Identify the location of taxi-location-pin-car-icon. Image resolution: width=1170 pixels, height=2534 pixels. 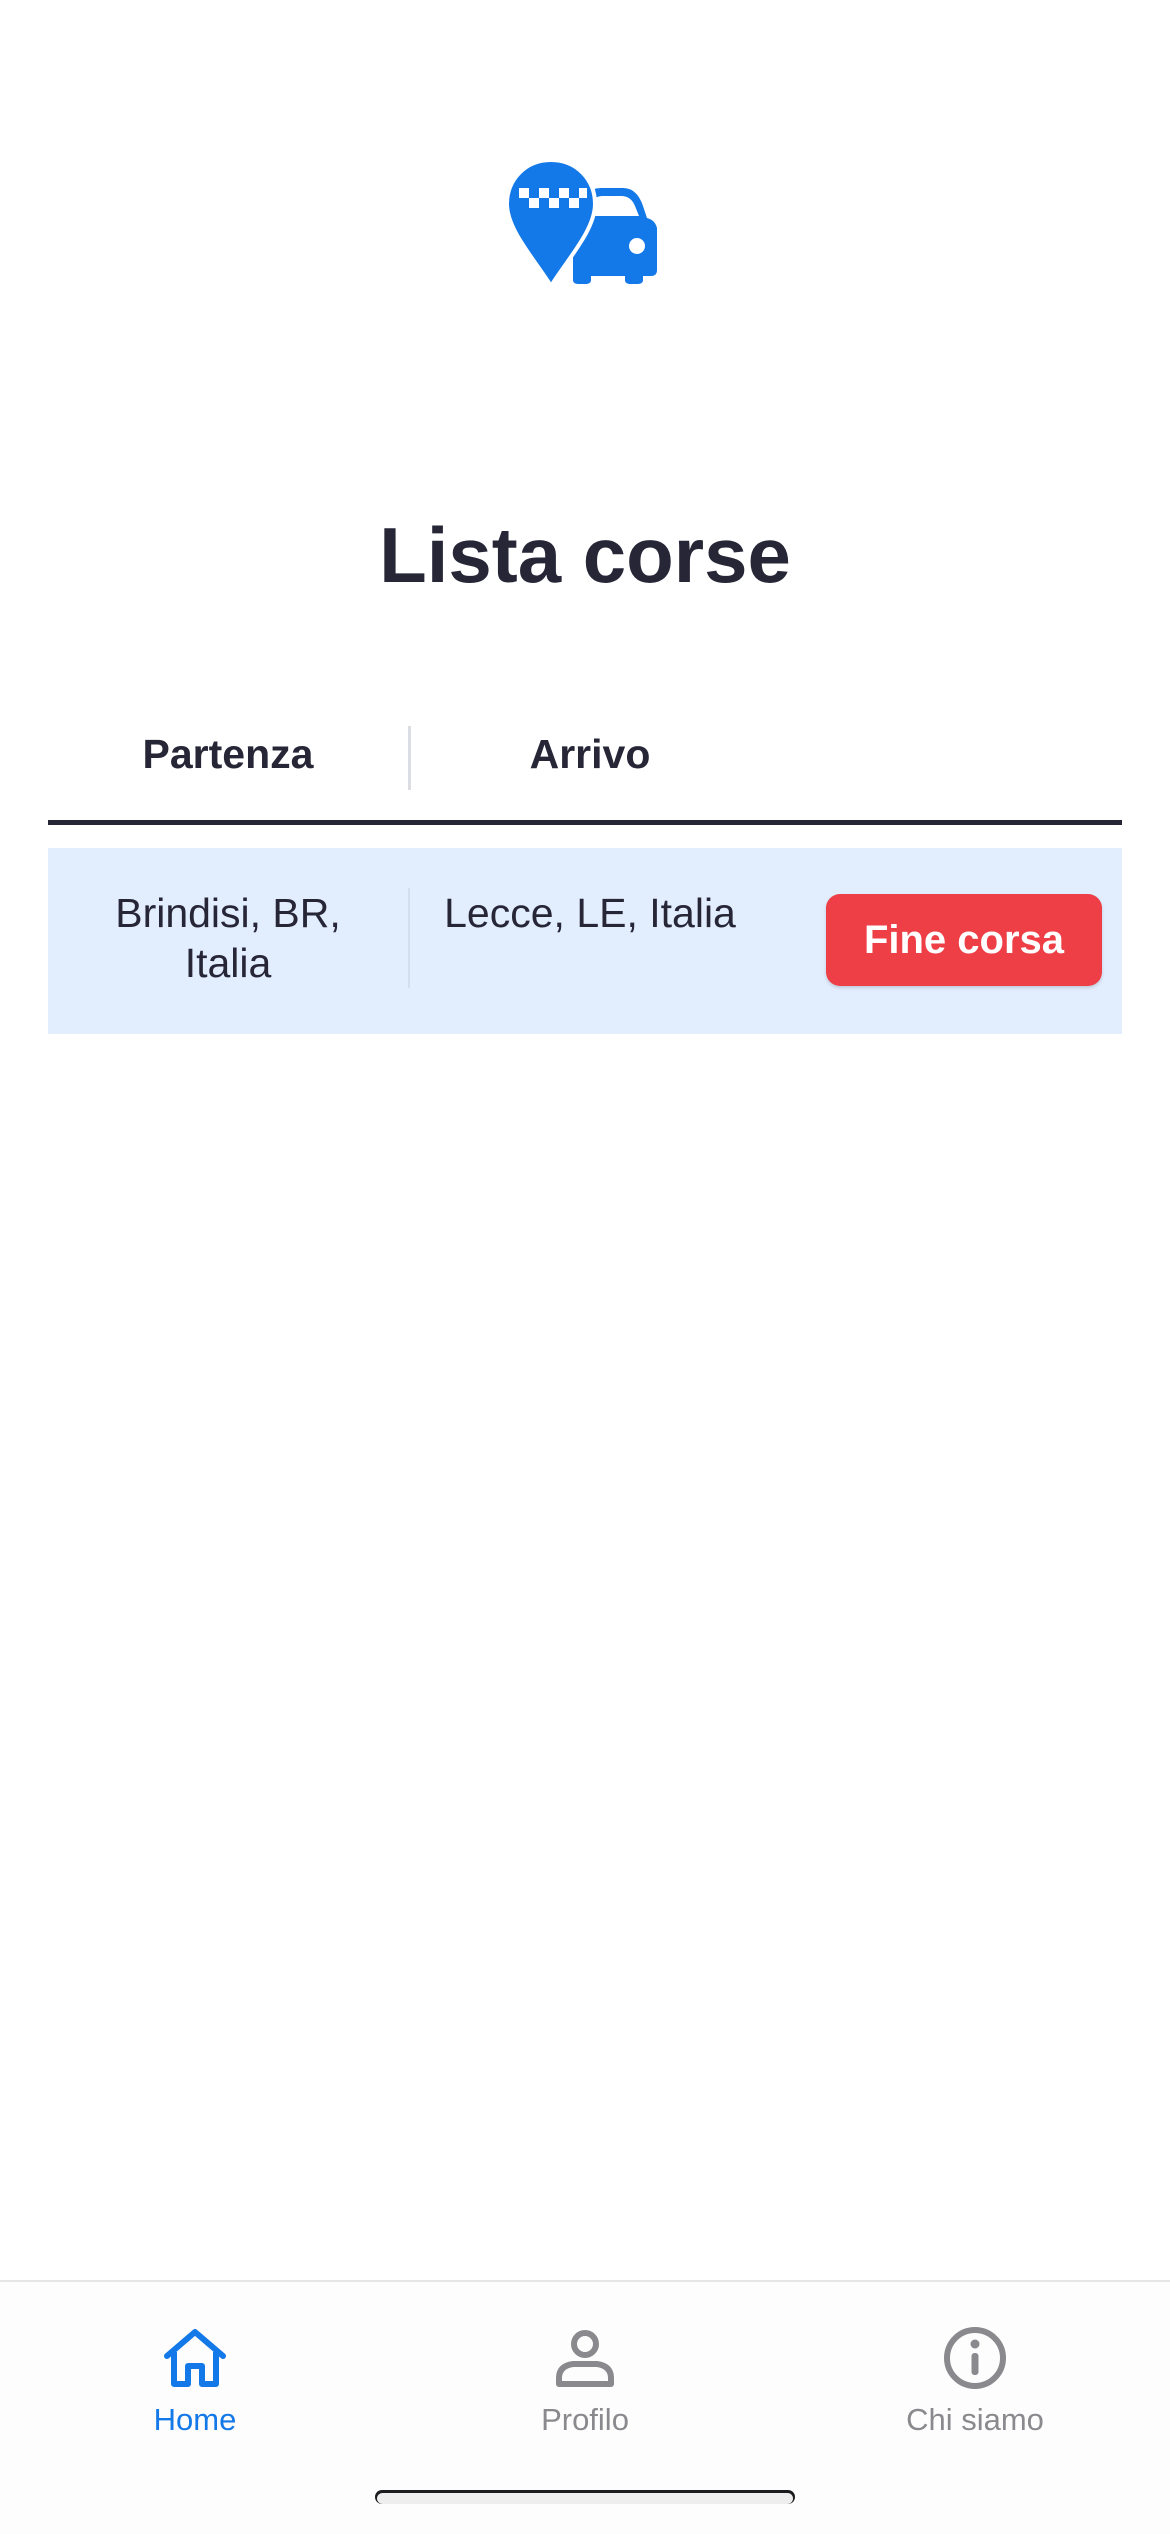
(581, 224).